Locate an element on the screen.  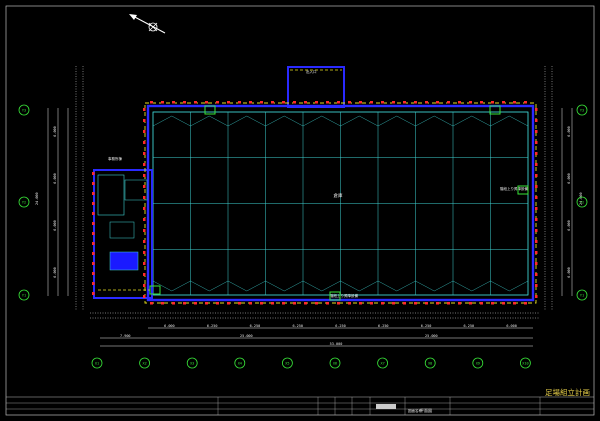
col-bubble-label: X2 is located at coordinates (144, 363).